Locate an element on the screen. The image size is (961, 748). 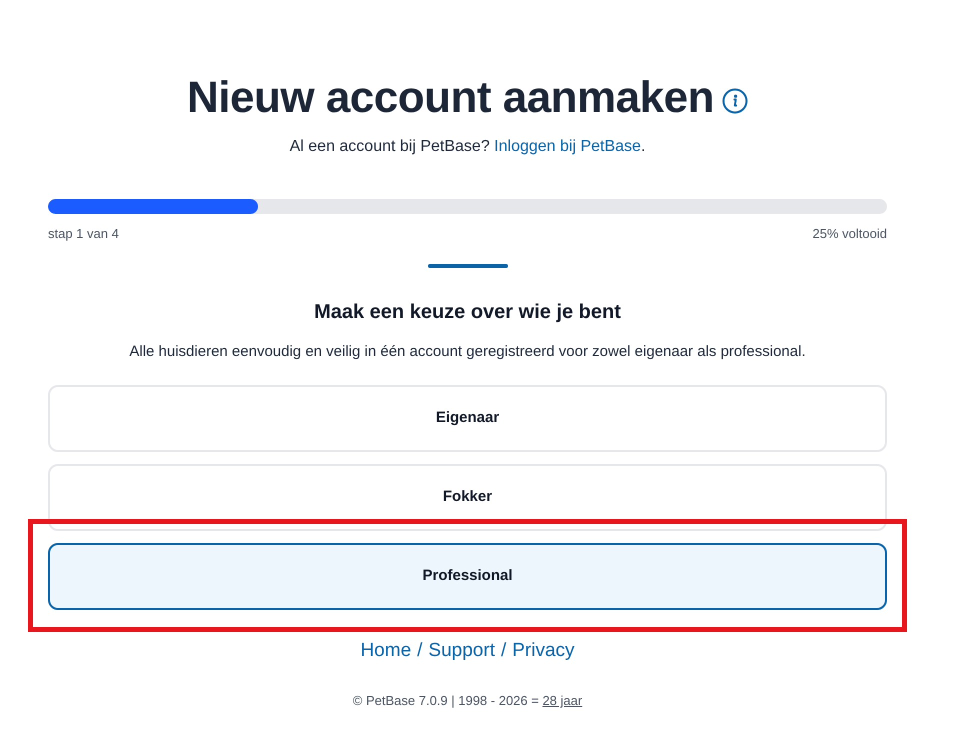
percent-label: 25% voltooid is located at coordinates (849, 234).